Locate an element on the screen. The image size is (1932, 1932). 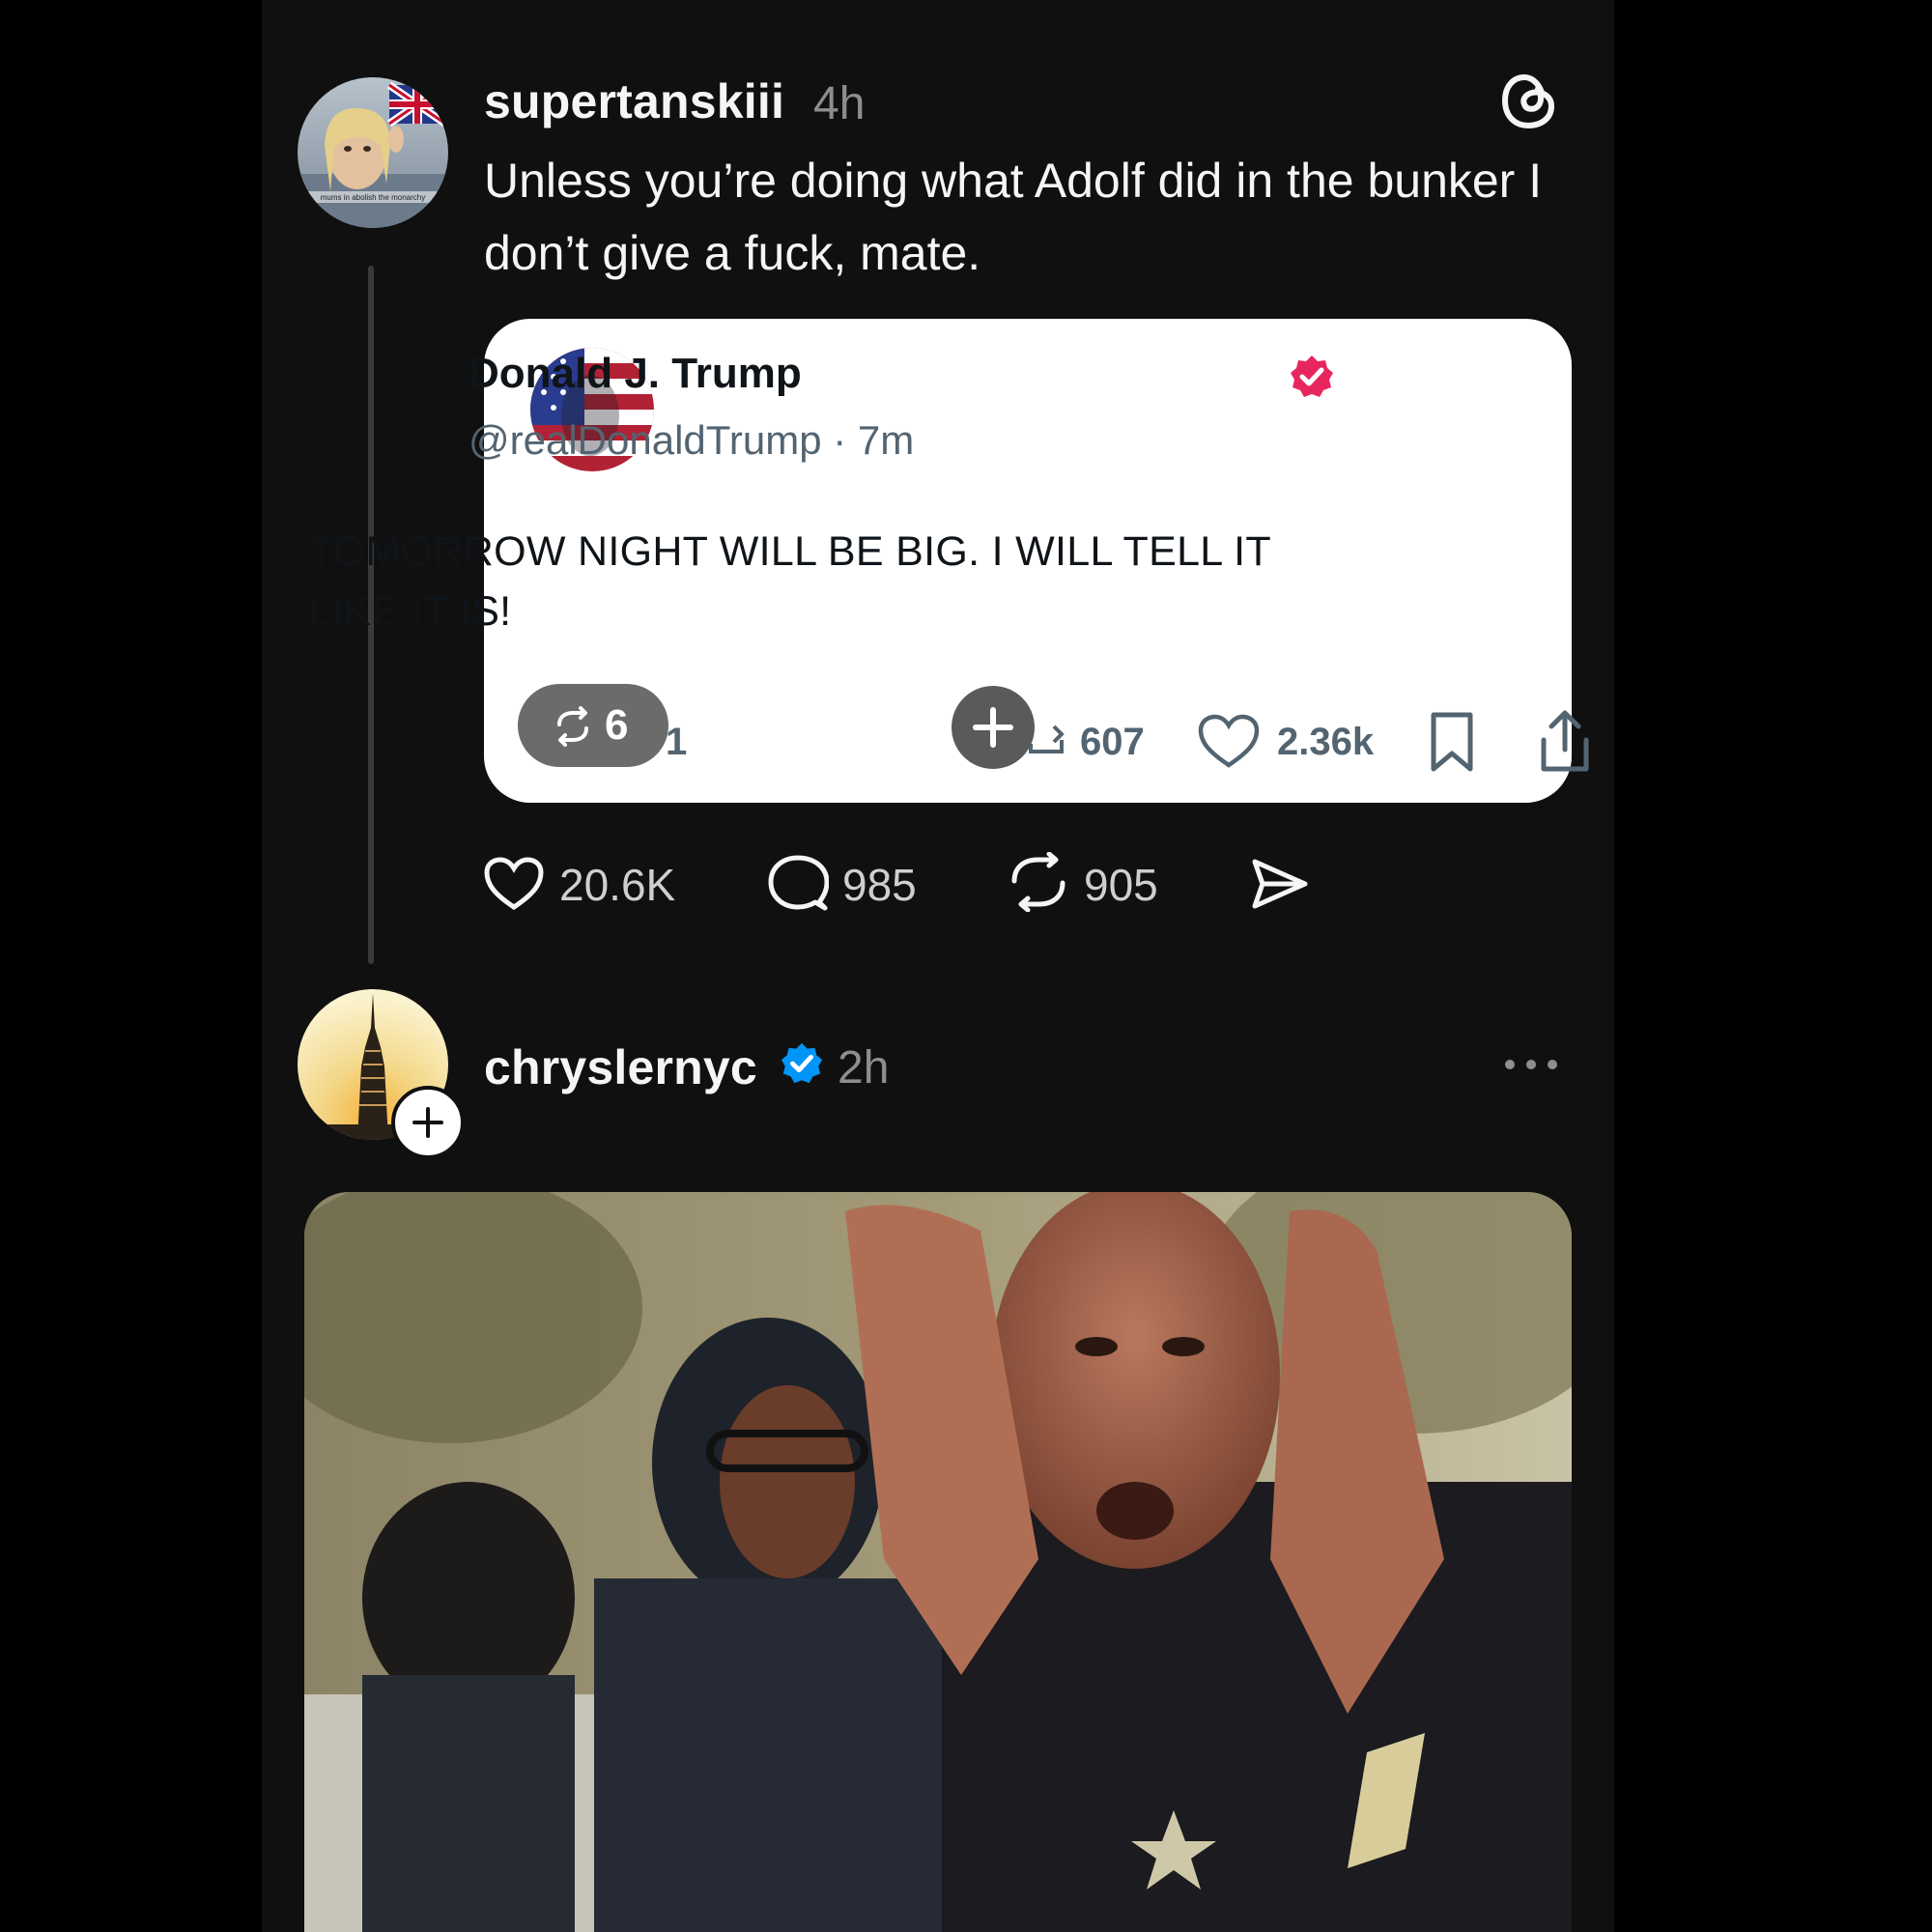
quoted-share-icon is located at coordinates (1565, 741).